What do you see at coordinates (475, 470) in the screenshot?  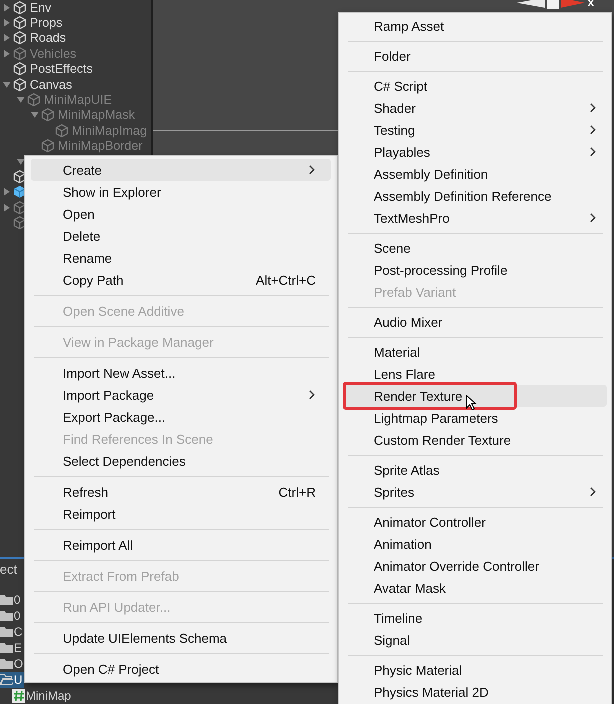 I see `menu-item: Sprite Atlas` at bounding box center [475, 470].